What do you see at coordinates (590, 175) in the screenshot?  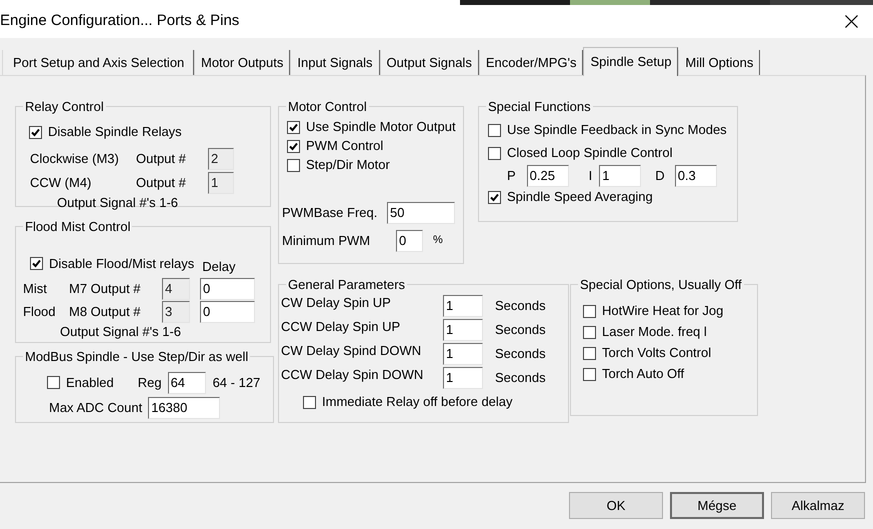 I see `label: I` at bounding box center [590, 175].